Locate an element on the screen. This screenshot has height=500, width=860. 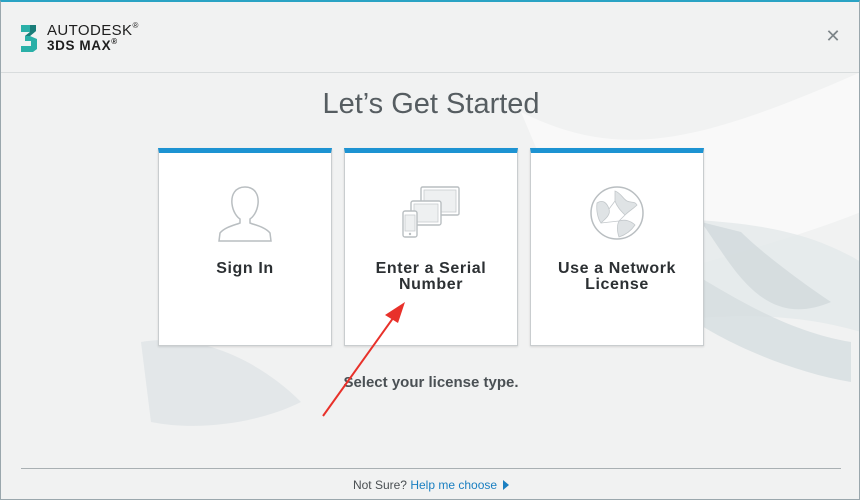
instruction-text: Select your license type. is located at coordinates (431, 382).